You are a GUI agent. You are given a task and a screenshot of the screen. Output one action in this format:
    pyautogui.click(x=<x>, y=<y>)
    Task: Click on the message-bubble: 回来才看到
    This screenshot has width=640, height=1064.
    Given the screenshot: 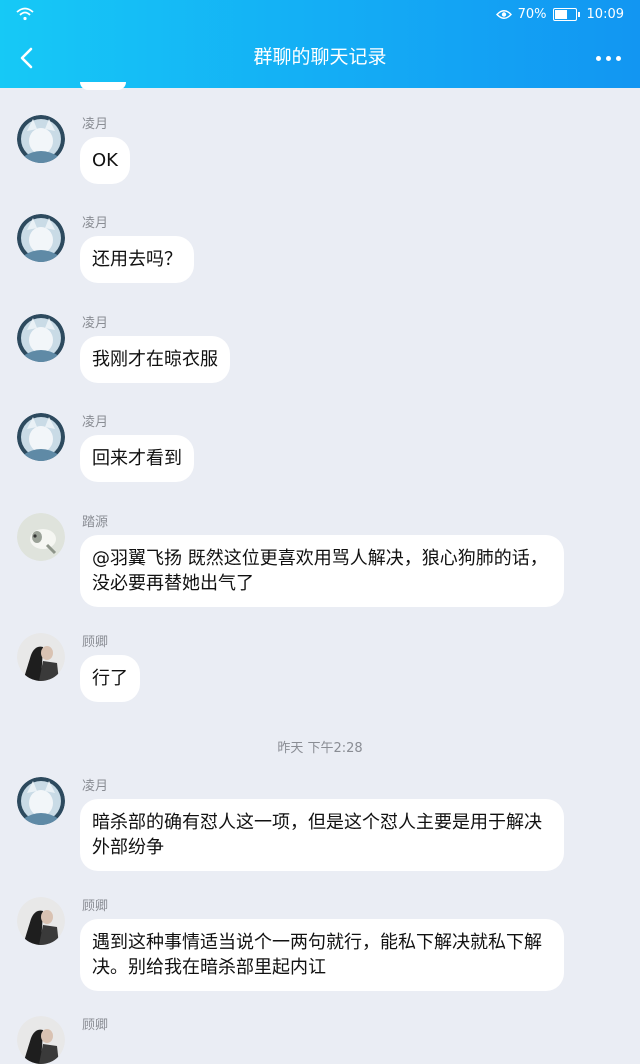 What is the action you would take?
    pyautogui.click(x=137, y=458)
    